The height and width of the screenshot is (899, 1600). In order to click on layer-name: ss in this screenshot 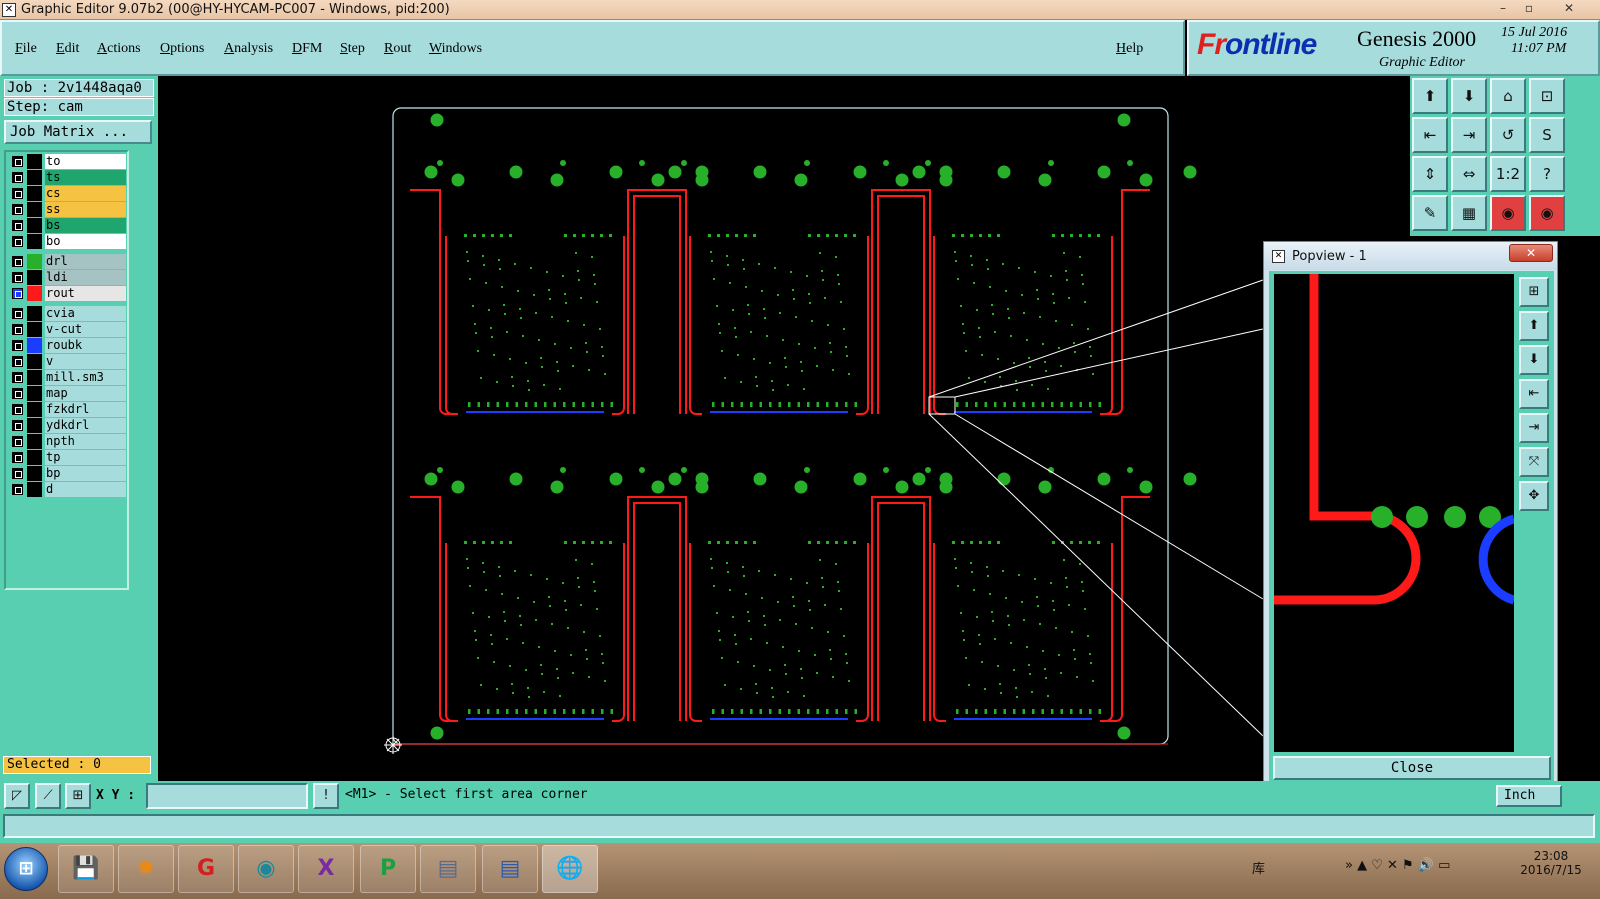, I will do `click(85, 209)`.